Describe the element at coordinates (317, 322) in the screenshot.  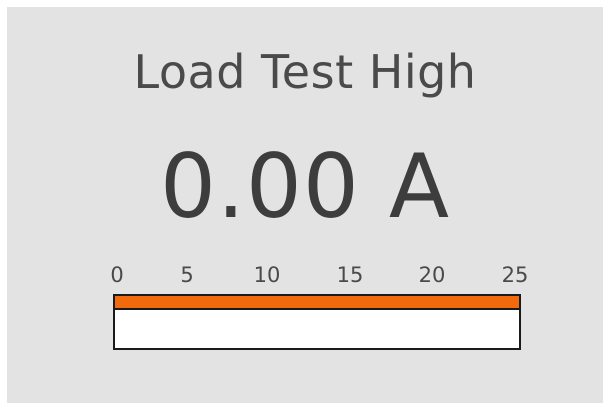
I see `current-gauge-bar` at that location.